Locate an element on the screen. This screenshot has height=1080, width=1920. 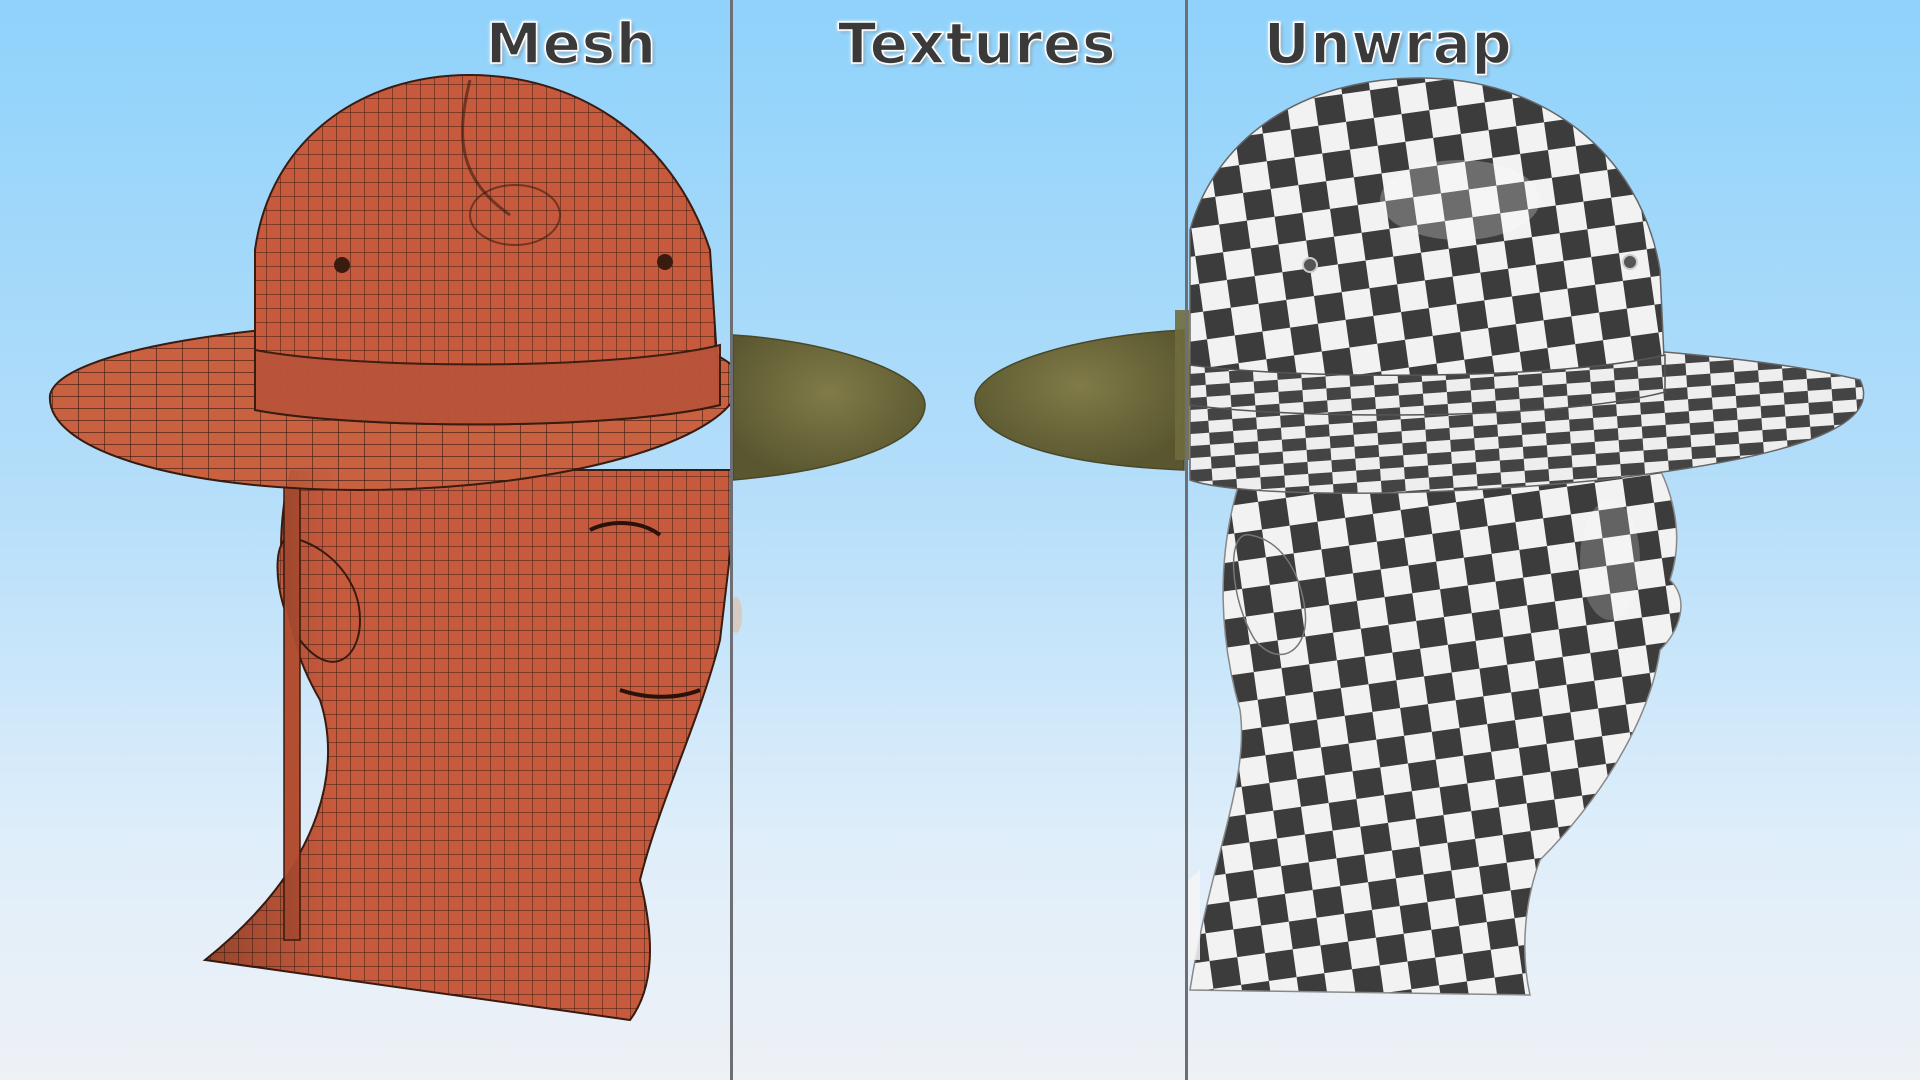
textured-brim-right is located at coordinates (1079, 400).